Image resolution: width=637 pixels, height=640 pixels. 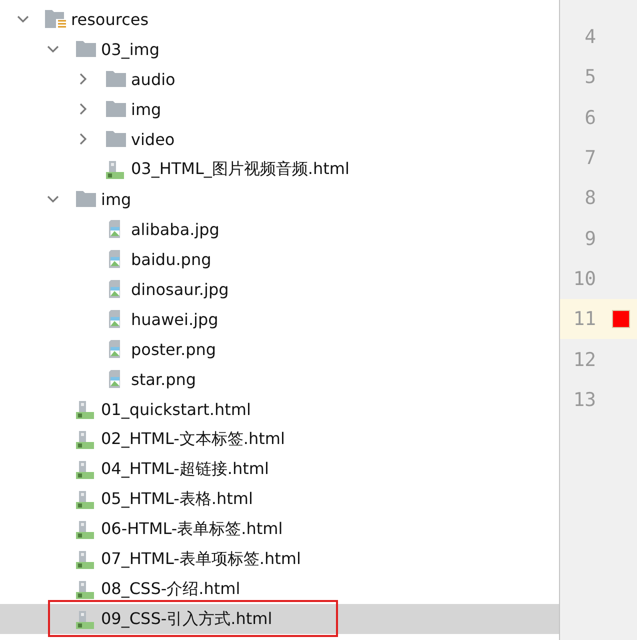 What do you see at coordinates (280, 349) in the screenshot?
I see `tree-row: poster.png` at bounding box center [280, 349].